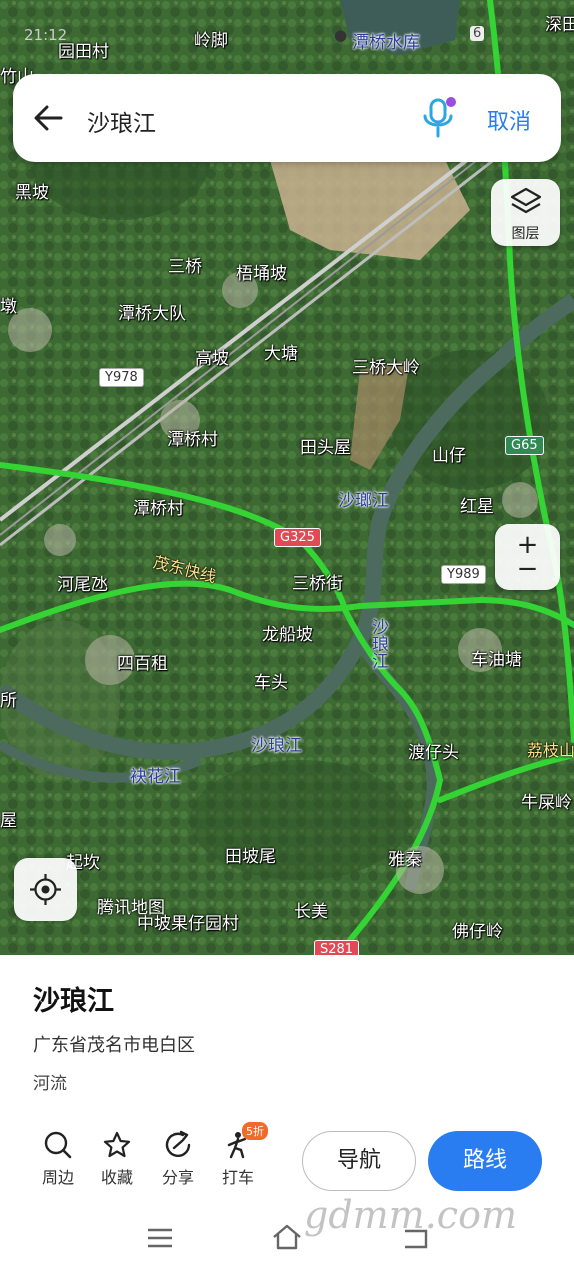  Describe the element at coordinates (50, 1084) in the screenshot. I see `place-type: 河流` at that location.